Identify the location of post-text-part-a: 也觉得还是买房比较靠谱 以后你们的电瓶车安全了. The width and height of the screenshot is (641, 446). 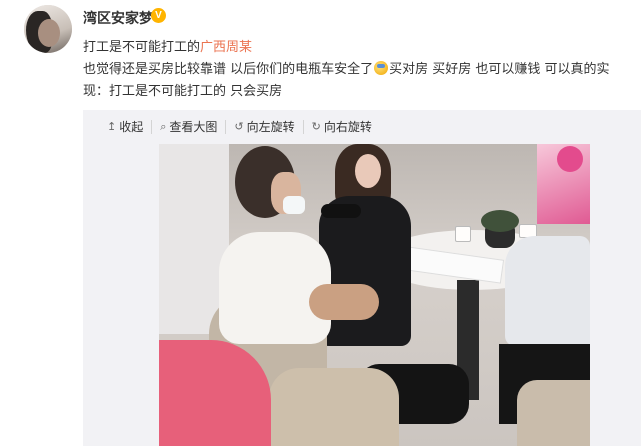
(228, 69).